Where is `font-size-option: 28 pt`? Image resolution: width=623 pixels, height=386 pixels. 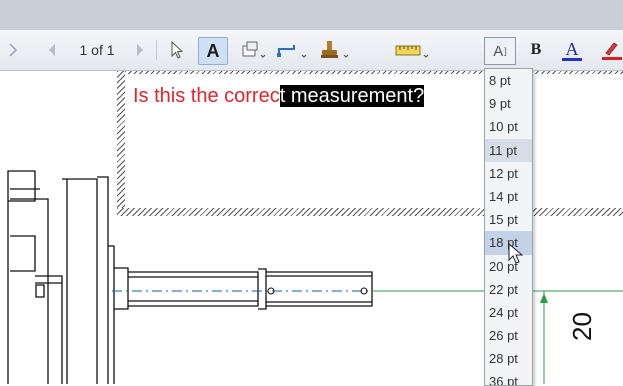 font-size-option: 28 pt is located at coordinates (508, 358).